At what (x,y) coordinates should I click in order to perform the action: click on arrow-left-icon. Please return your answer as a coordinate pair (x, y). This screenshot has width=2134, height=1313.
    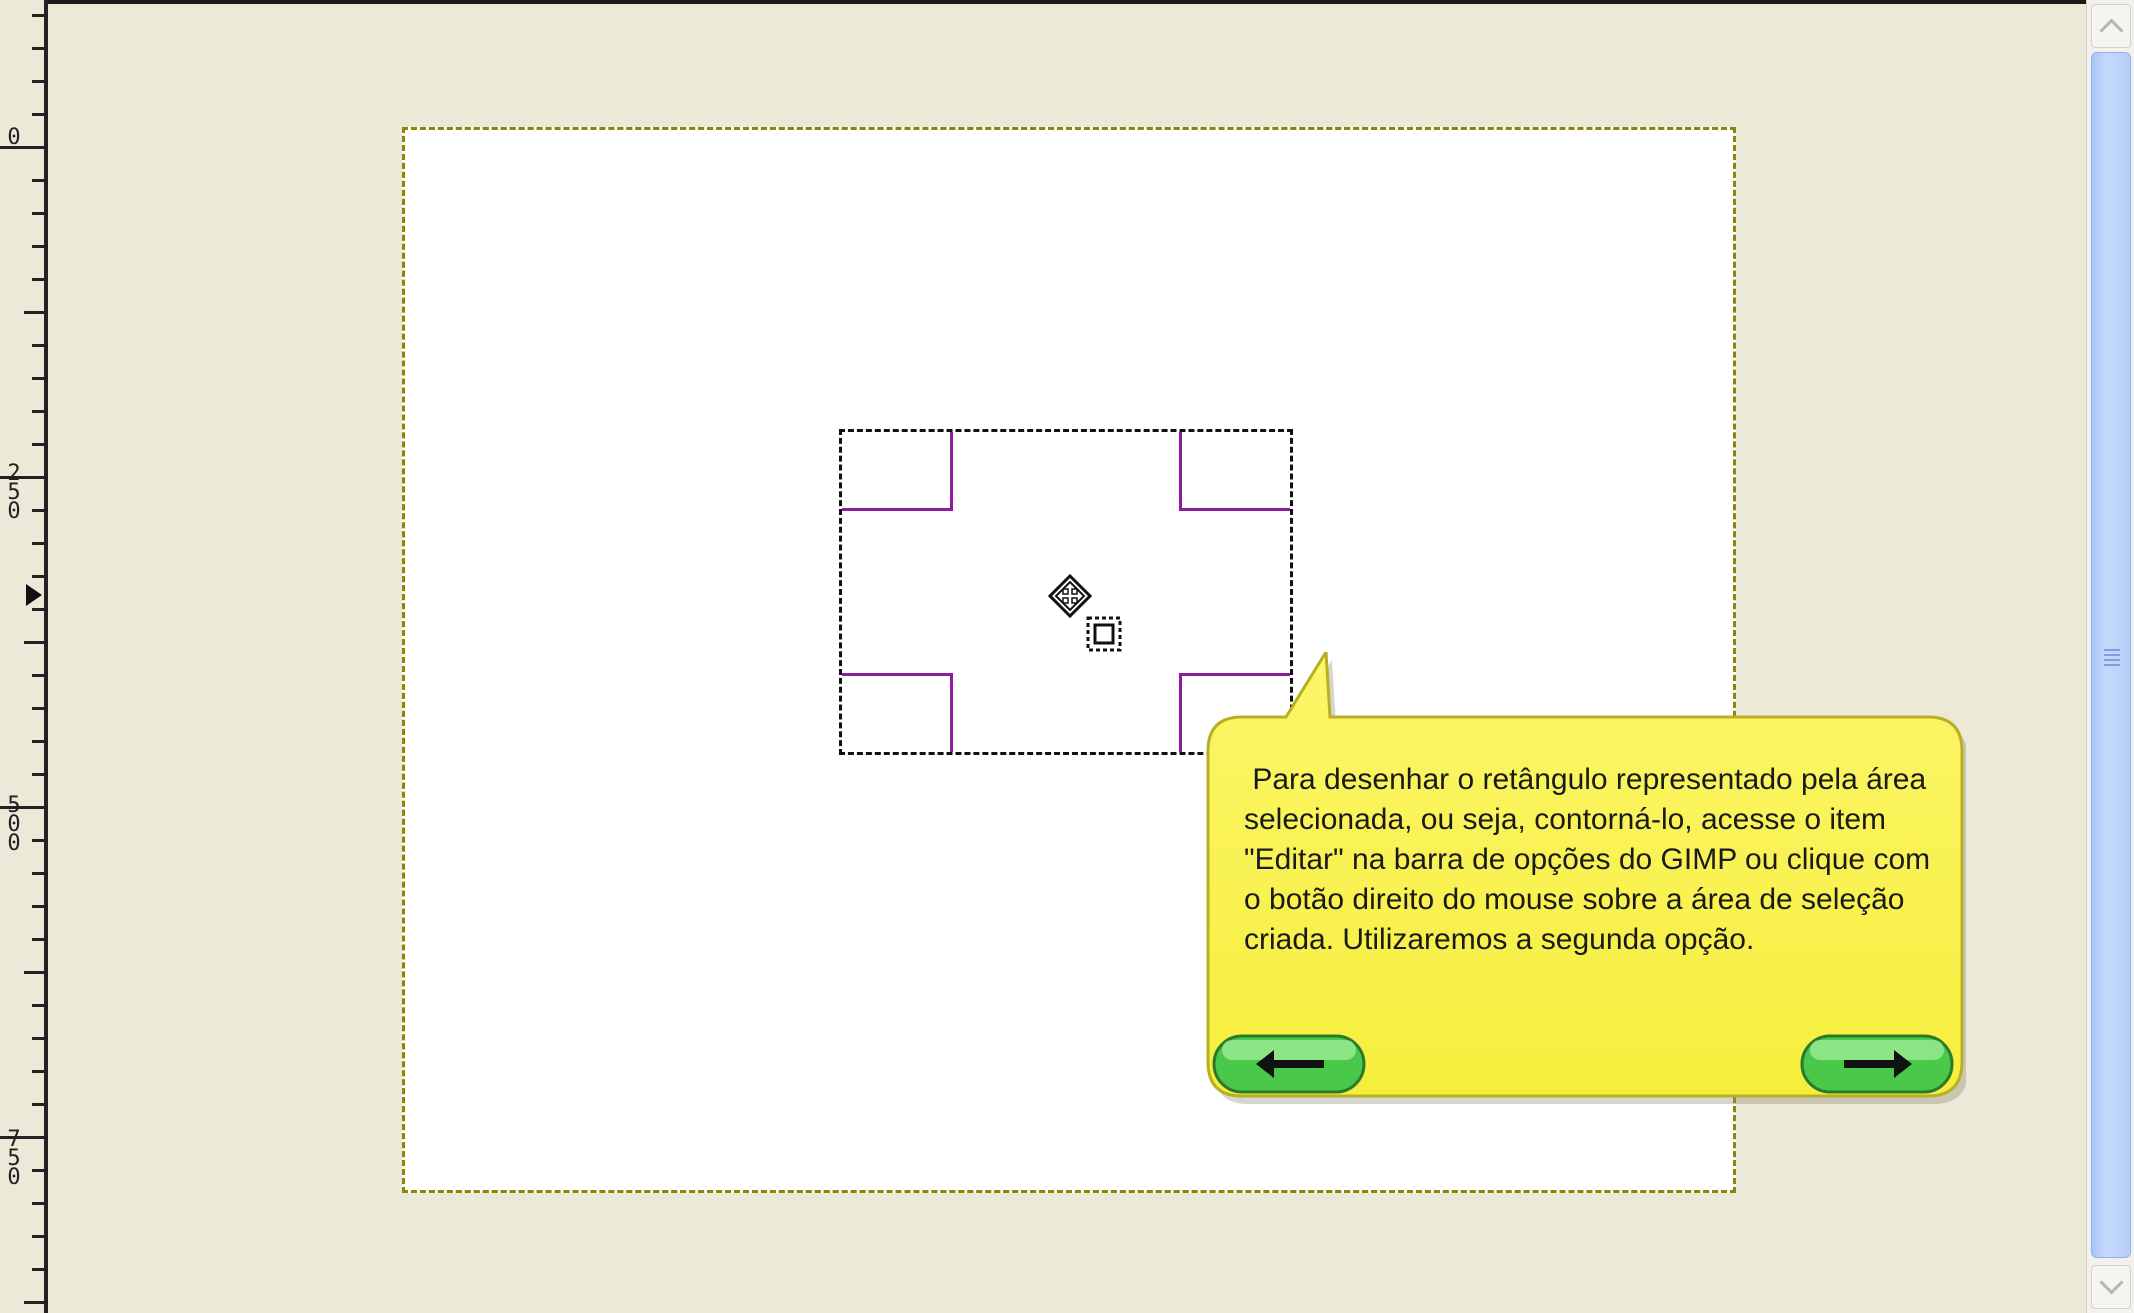
    Looking at the image, I should click on (1289, 1064).